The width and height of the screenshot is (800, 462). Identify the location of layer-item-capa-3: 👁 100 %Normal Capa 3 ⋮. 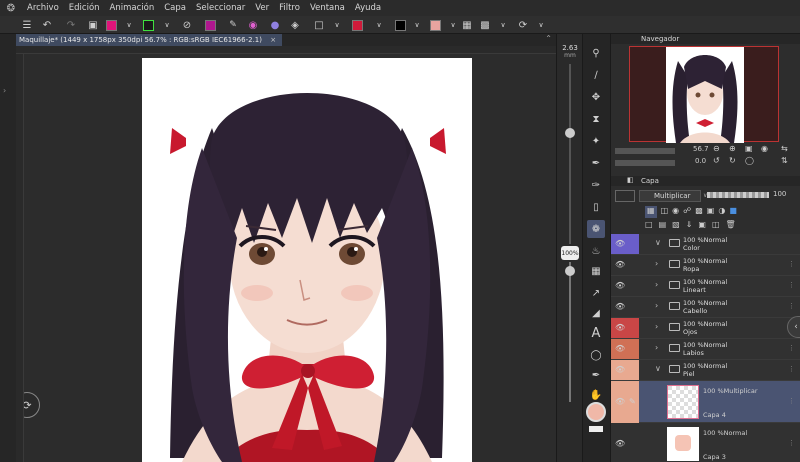
(705, 442).